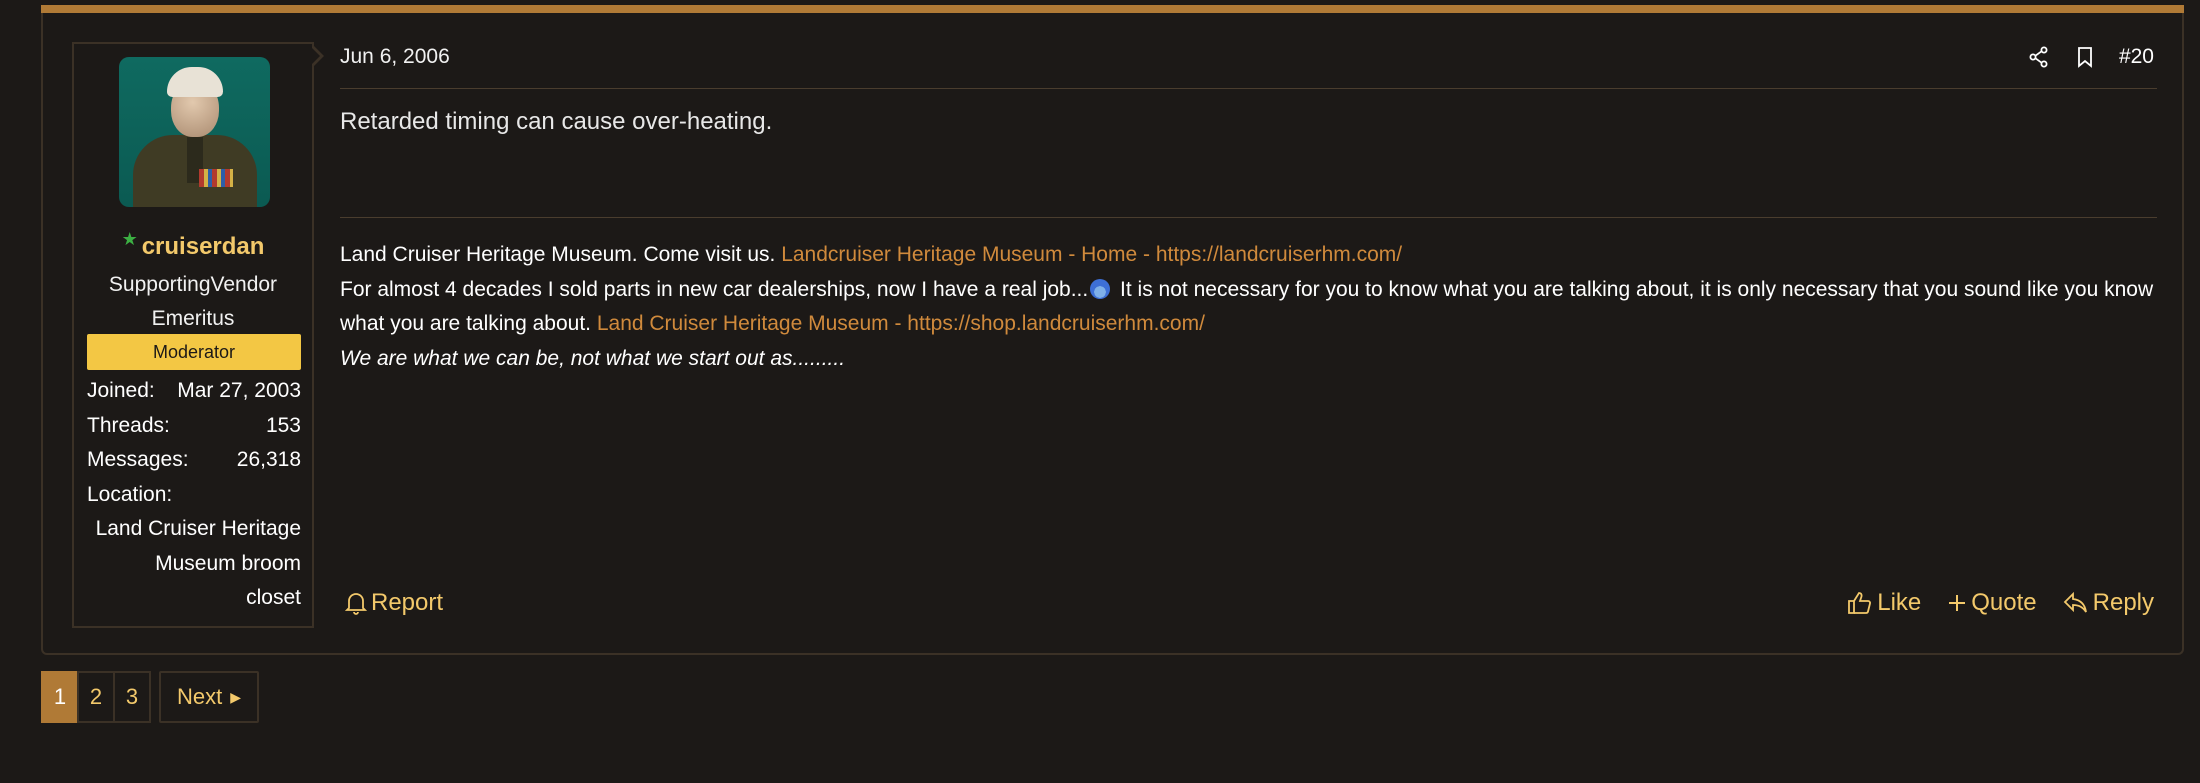 Image resolution: width=2200 pixels, height=783 pixels. Describe the element at coordinates (268, 459) in the screenshot. I see `stat-value: 26,318` at that location.